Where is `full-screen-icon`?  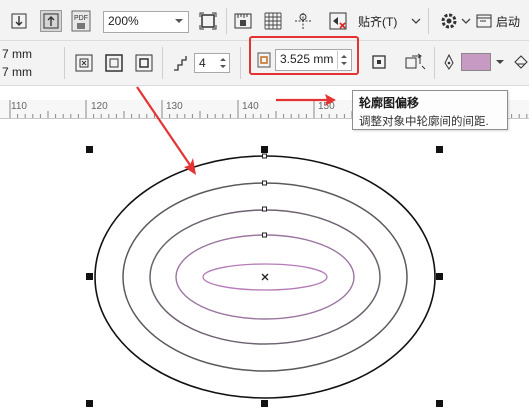 full-screen-icon is located at coordinates (208, 21).